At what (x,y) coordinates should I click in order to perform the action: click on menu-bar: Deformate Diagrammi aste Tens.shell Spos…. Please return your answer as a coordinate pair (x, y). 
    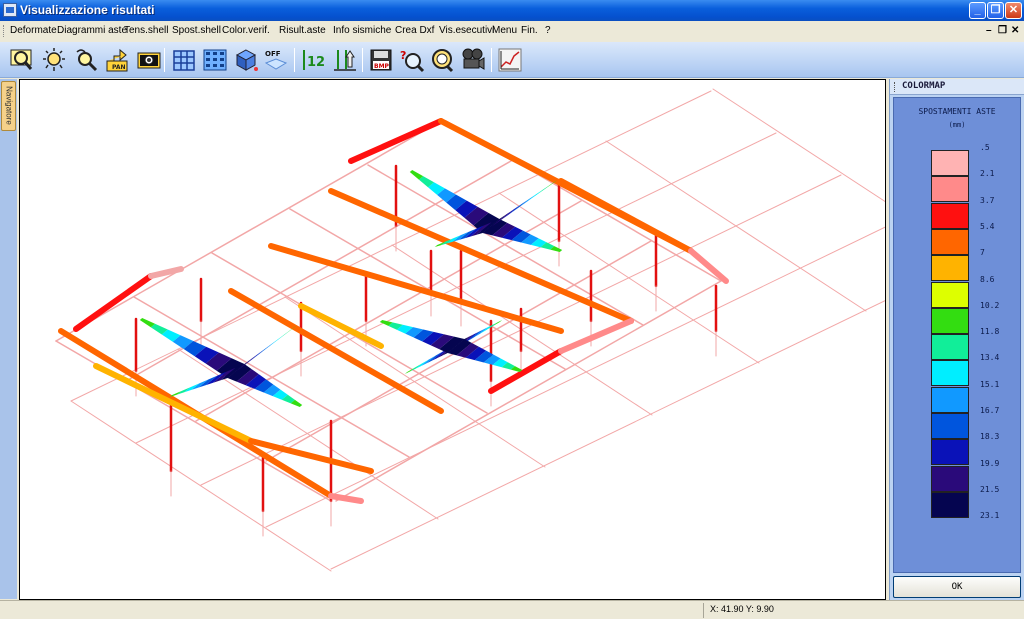
    Looking at the image, I should click on (512, 31).